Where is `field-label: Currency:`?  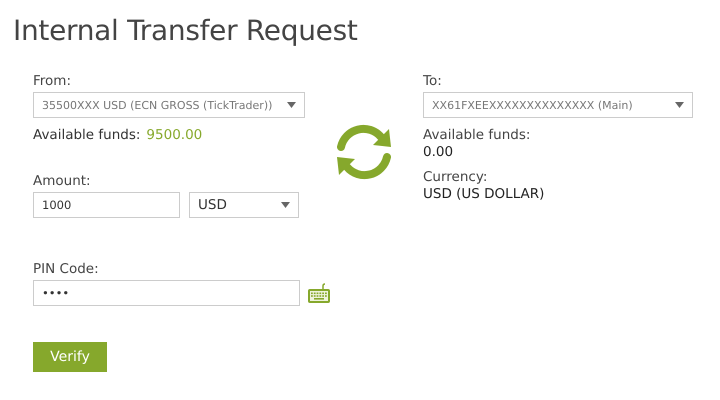 field-label: Currency: is located at coordinates (455, 177).